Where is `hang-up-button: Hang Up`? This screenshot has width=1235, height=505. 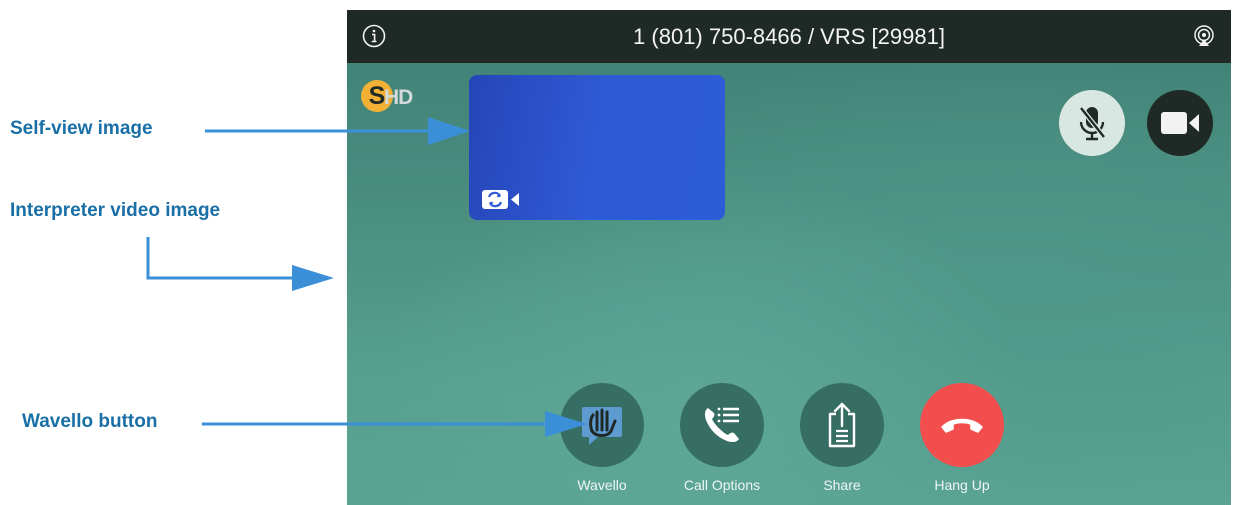 hang-up-button: Hang Up is located at coordinates (962, 438).